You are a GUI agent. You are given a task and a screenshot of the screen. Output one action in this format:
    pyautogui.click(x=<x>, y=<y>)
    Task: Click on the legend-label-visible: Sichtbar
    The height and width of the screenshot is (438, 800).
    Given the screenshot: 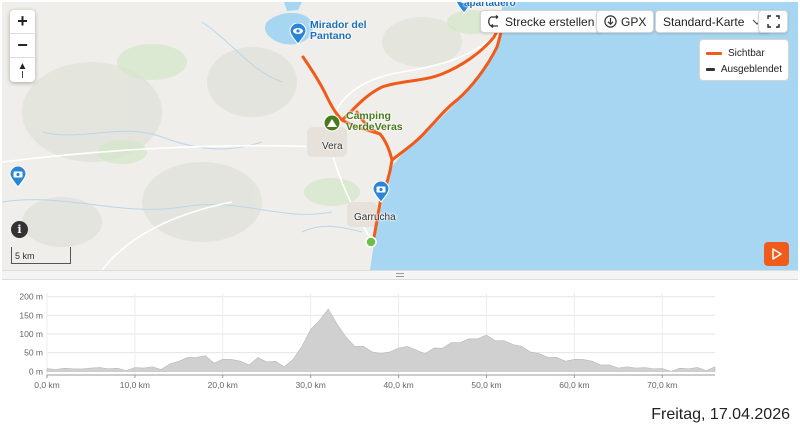 What is the action you would take?
    pyautogui.click(x=746, y=53)
    